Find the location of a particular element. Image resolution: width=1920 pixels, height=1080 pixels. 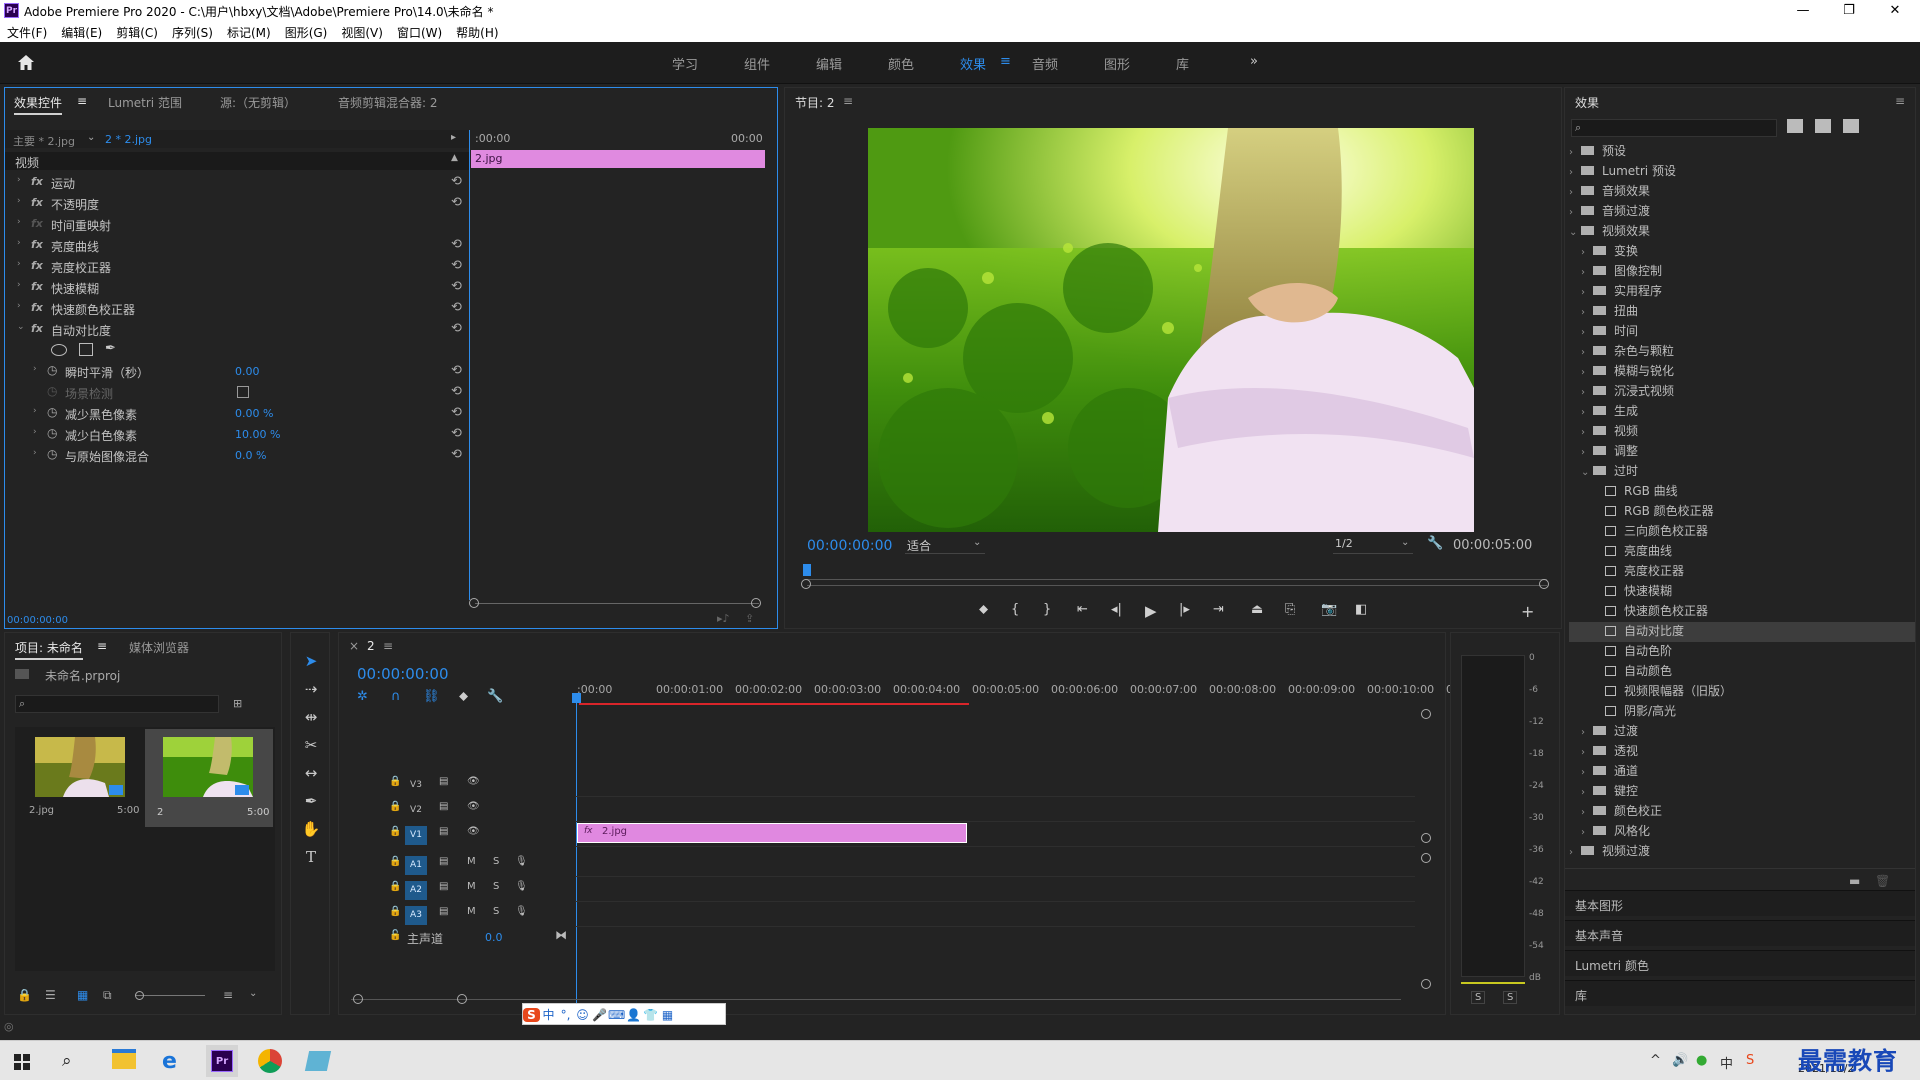

track-target-label: V2 is located at coordinates (416, 810).